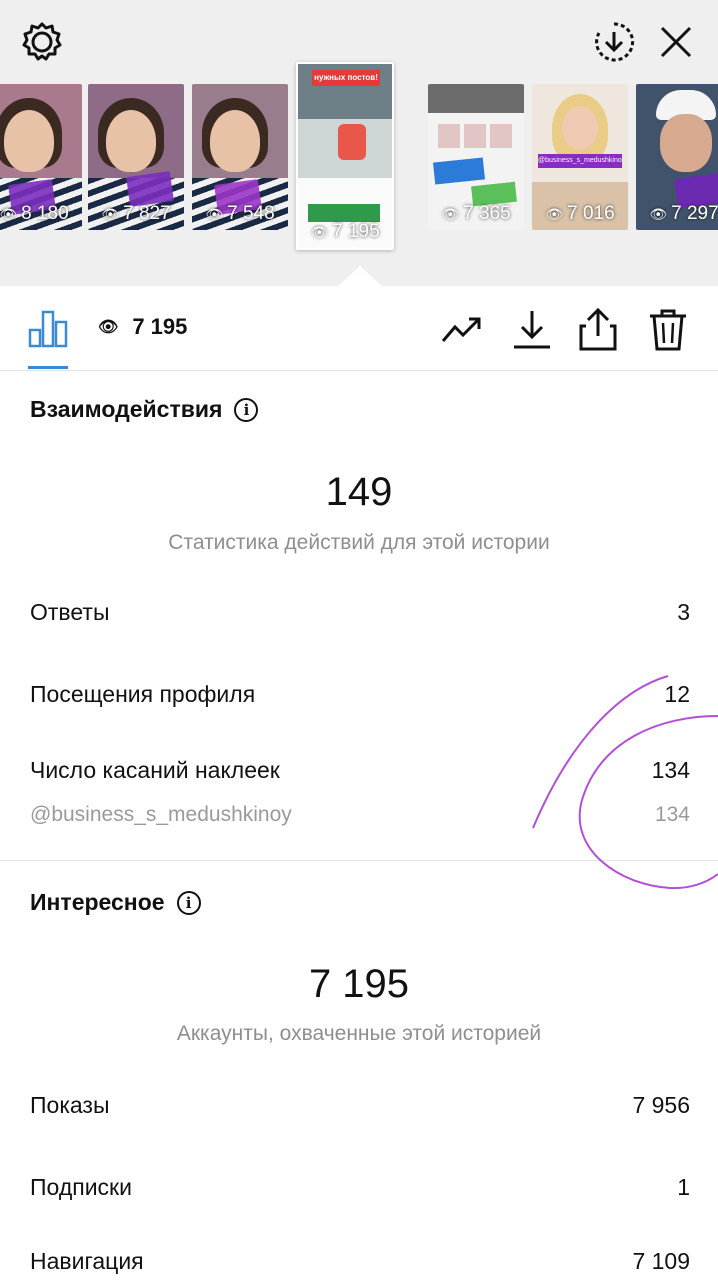 The image size is (718, 1280). I want to click on discovery-caption: Аккаунты, охваченные этой историей, so click(359, 1033).